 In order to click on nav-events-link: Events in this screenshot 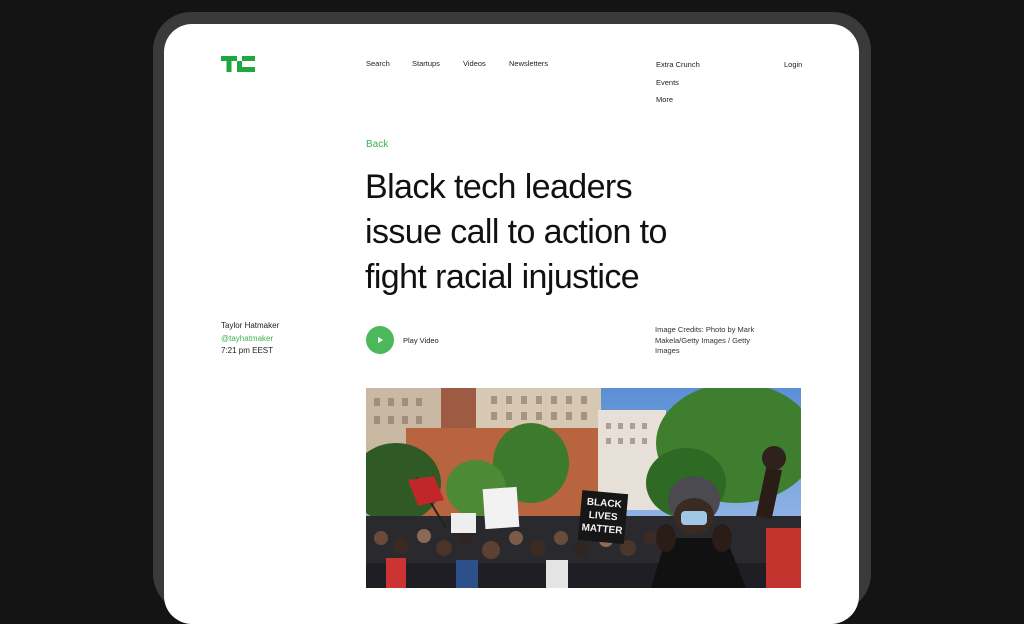, I will do `click(678, 87)`.